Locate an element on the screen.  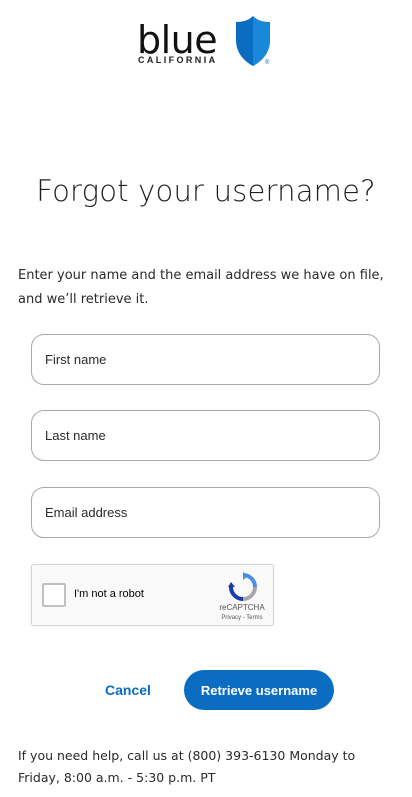
recaptcha-brand: reCAPTCHA is located at coordinates (242, 607).